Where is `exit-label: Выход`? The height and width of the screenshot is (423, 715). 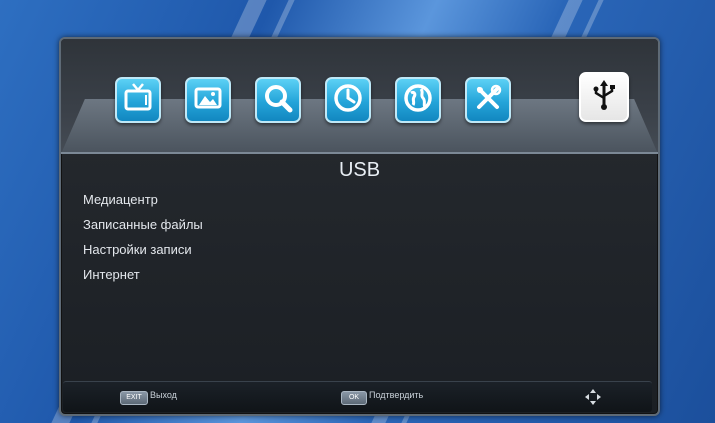
exit-label: Выход is located at coordinates (163, 395).